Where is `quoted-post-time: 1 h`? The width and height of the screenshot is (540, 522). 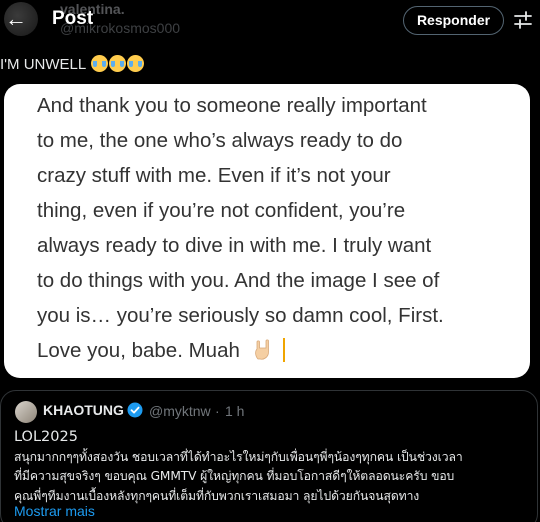
quoted-post-time: 1 h is located at coordinates (234, 411).